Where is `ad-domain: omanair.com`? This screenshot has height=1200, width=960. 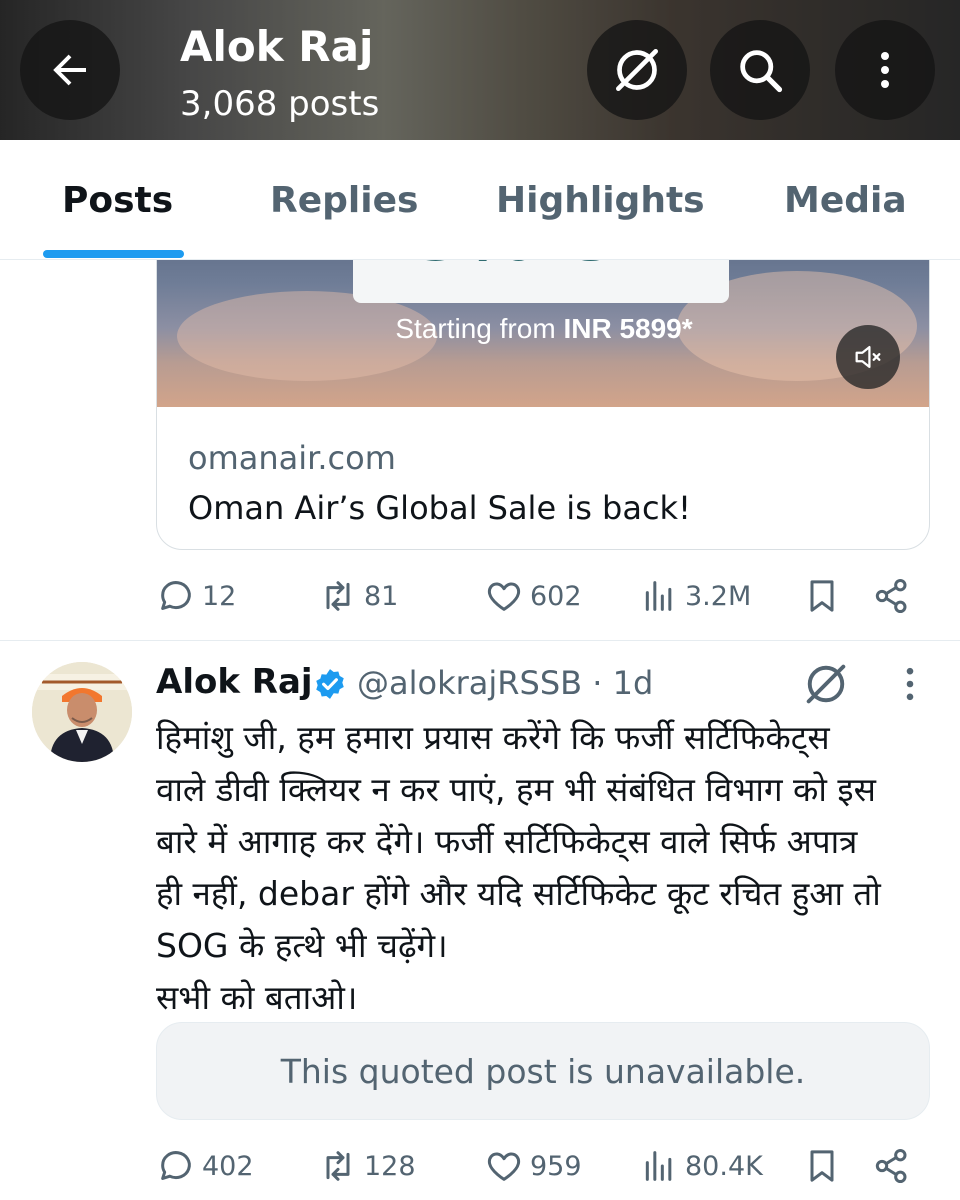 ad-domain: omanair.com is located at coordinates (292, 458).